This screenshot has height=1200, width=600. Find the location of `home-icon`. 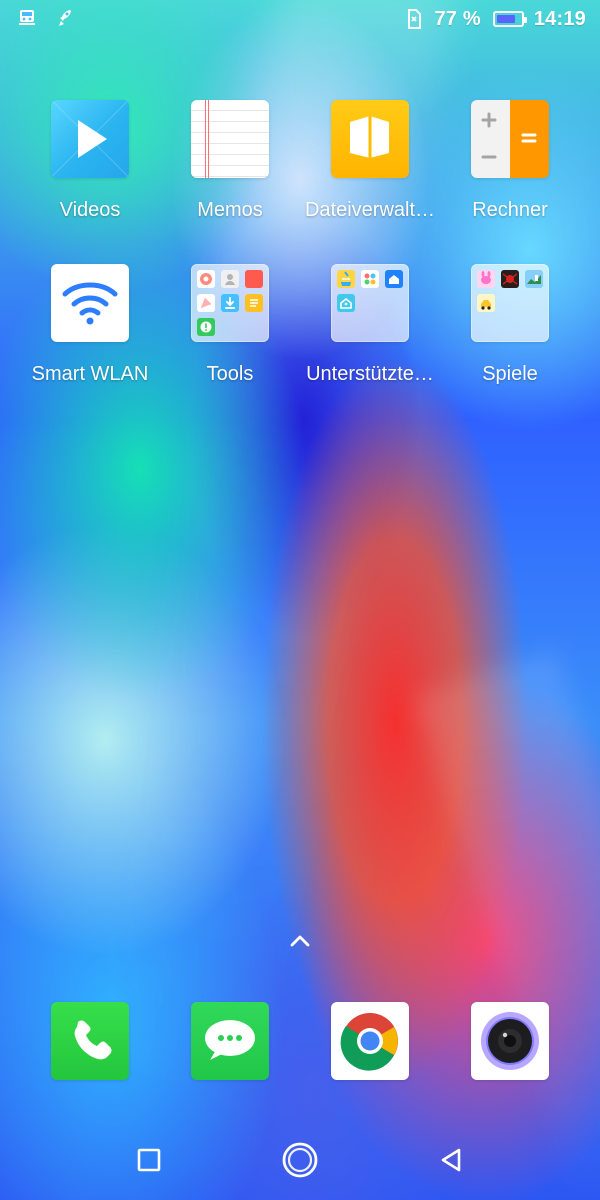

home-icon is located at coordinates (300, 1160).